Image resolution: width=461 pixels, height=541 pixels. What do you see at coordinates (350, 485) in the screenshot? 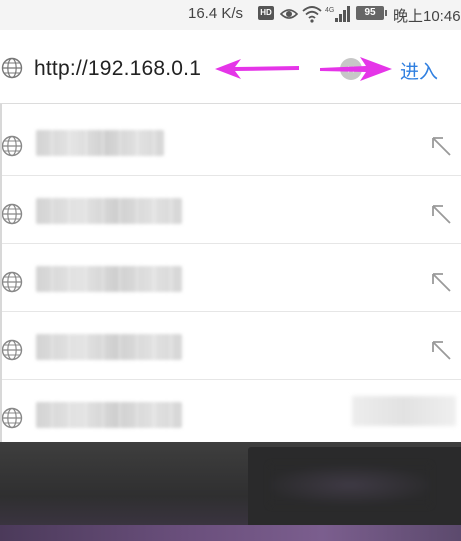
I see `panel-glow` at bounding box center [350, 485].